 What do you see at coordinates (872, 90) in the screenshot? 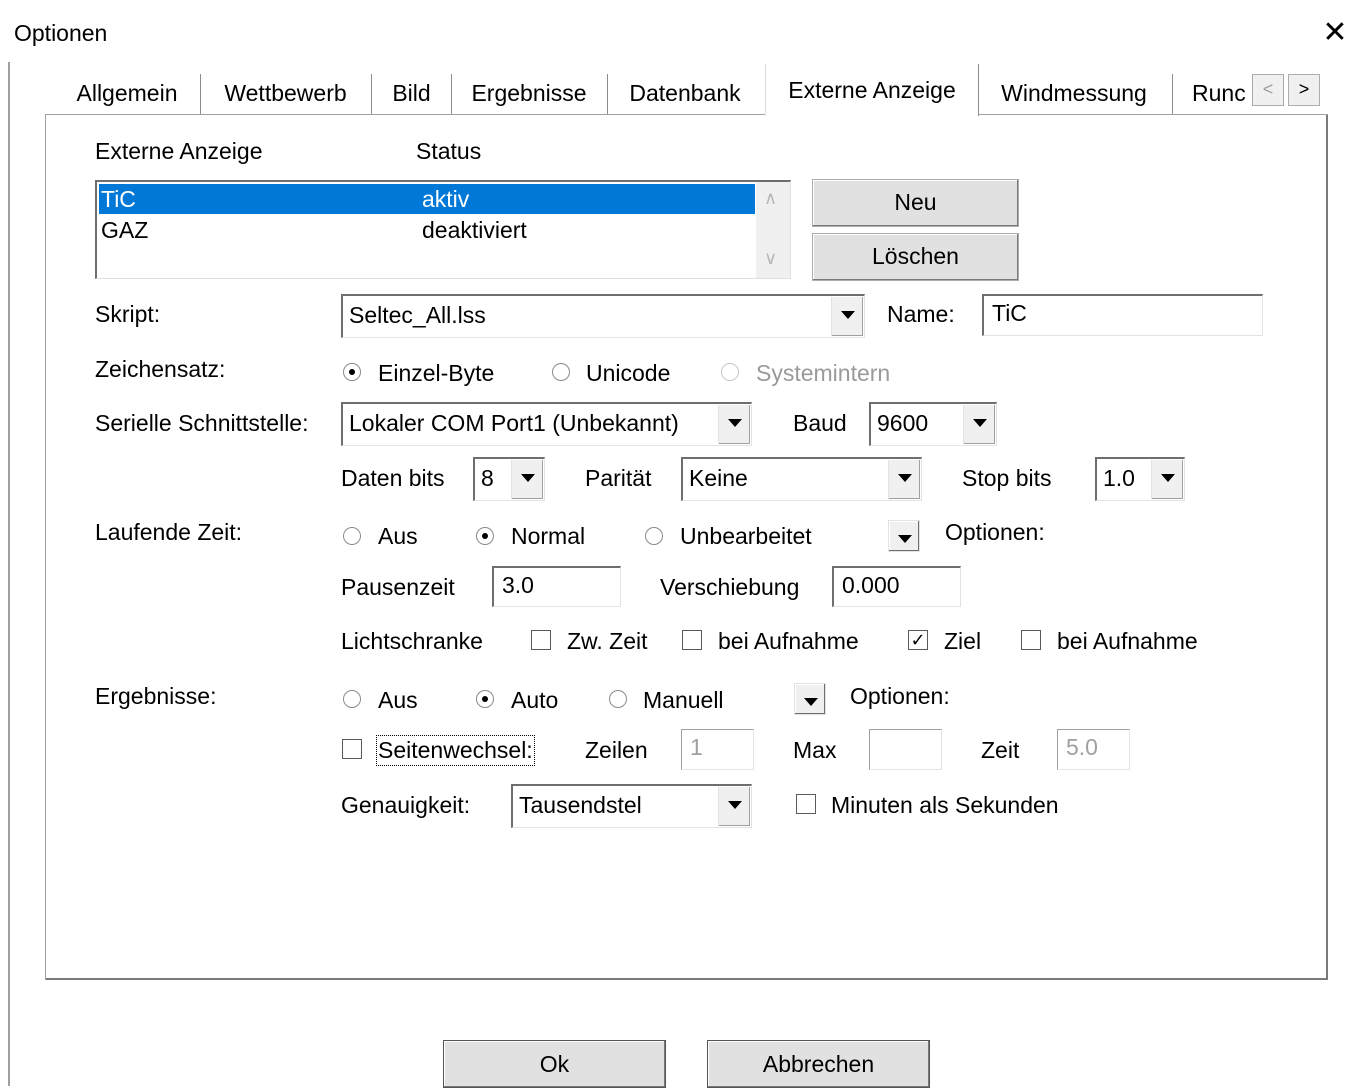
I see `tab-externe-anzeige: Externe Anzeige` at bounding box center [872, 90].